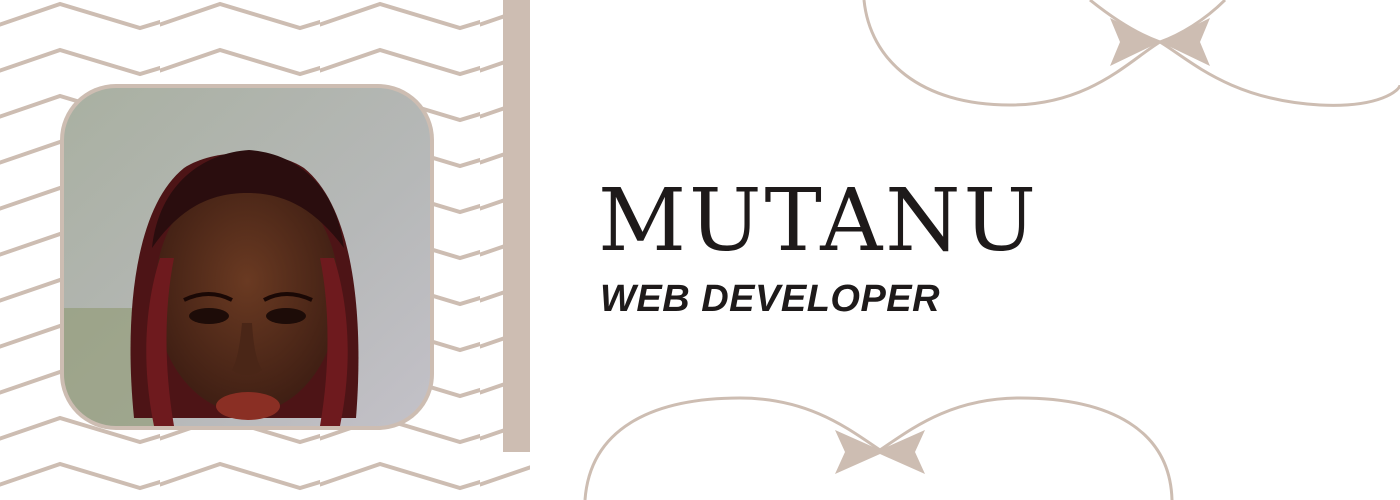 This screenshot has height=500, width=1400. Describe the element at coordinates (819, 221) in the screenshot. I see `profile-name: MUTANU` at that location.